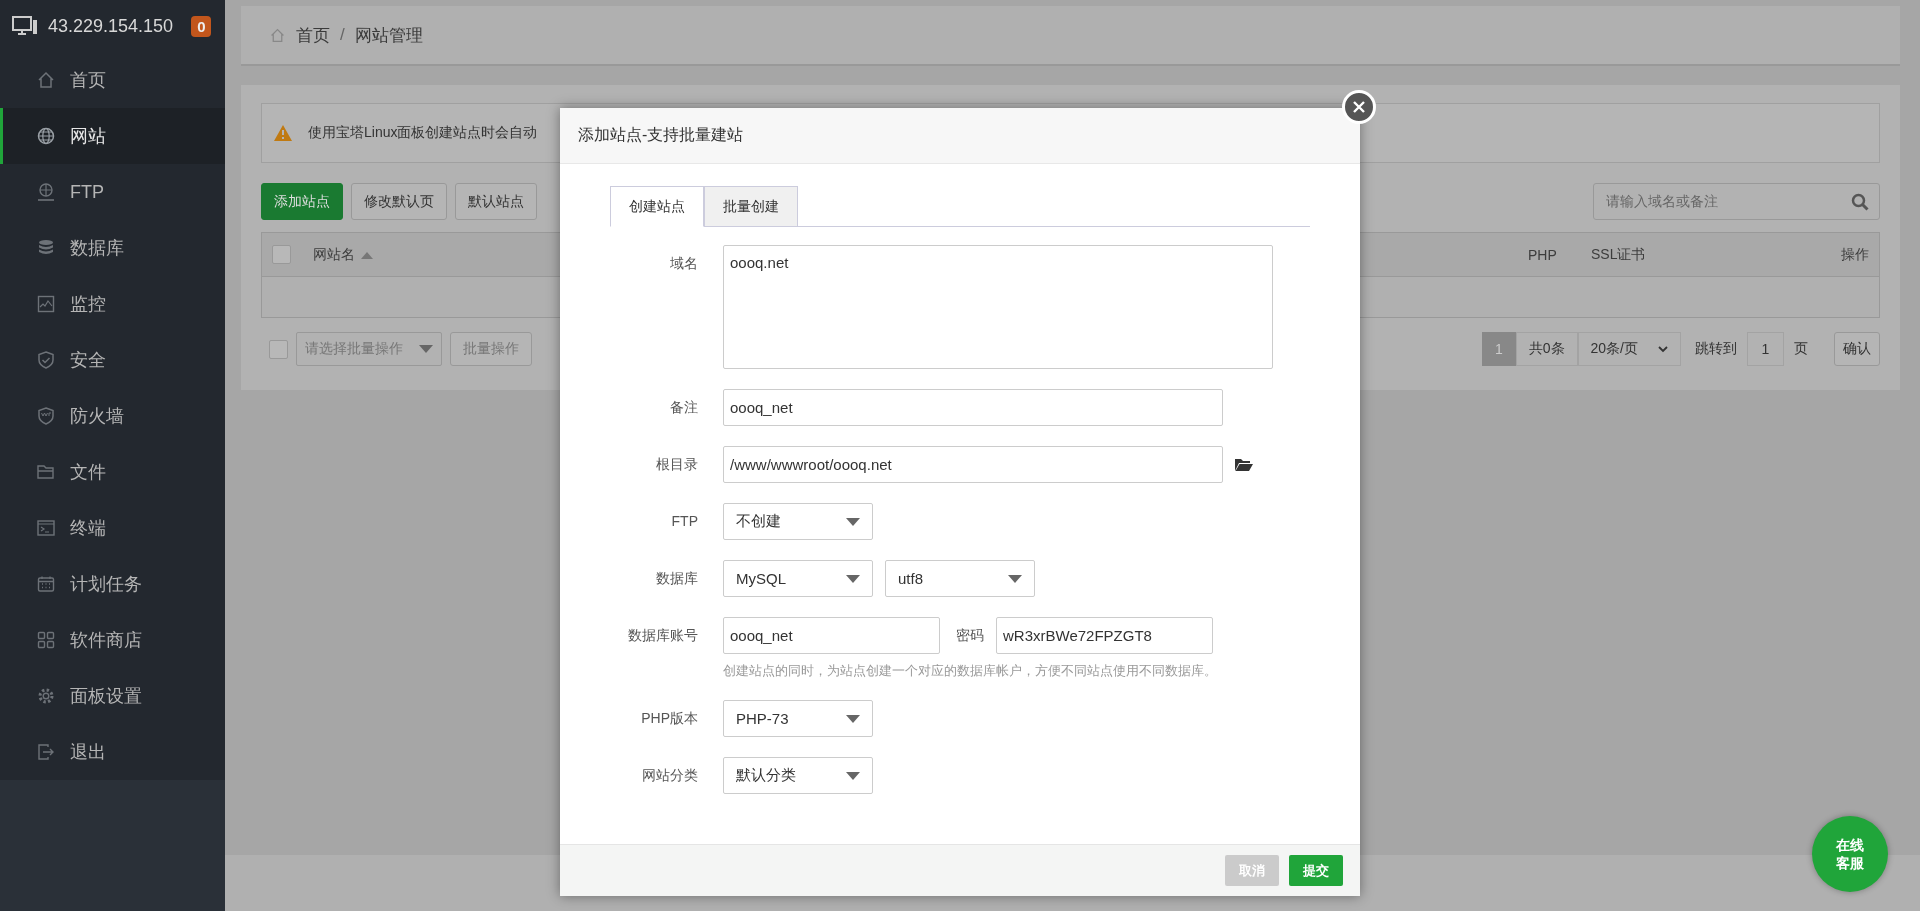  I want to click on select-field: 默认分类, so click(798, 775).